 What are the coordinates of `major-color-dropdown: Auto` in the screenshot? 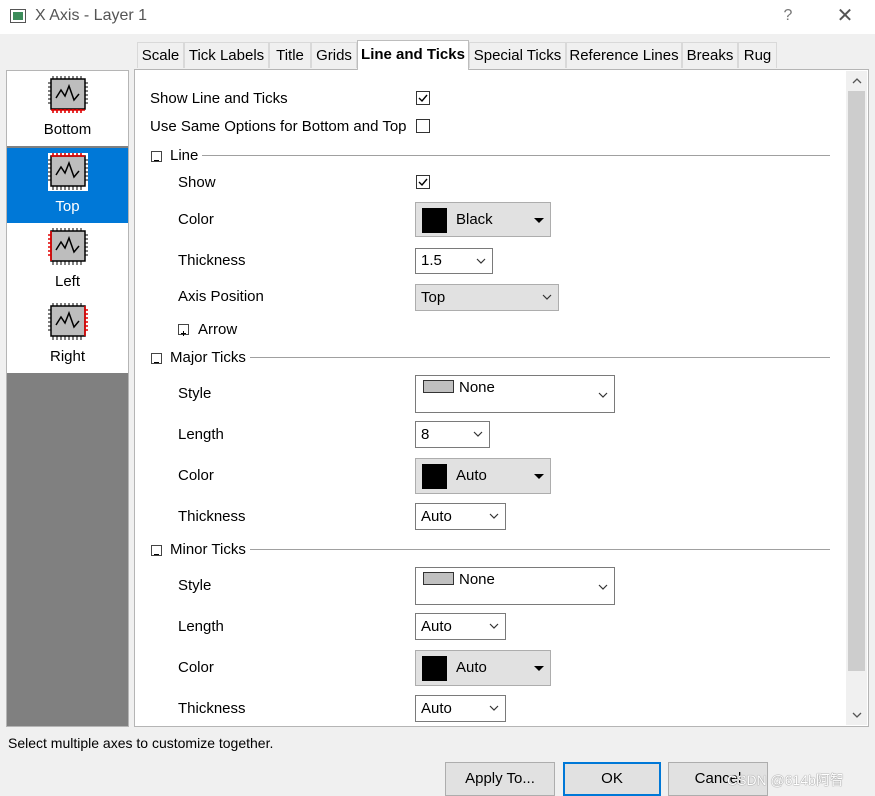 It's located at (483, 476).